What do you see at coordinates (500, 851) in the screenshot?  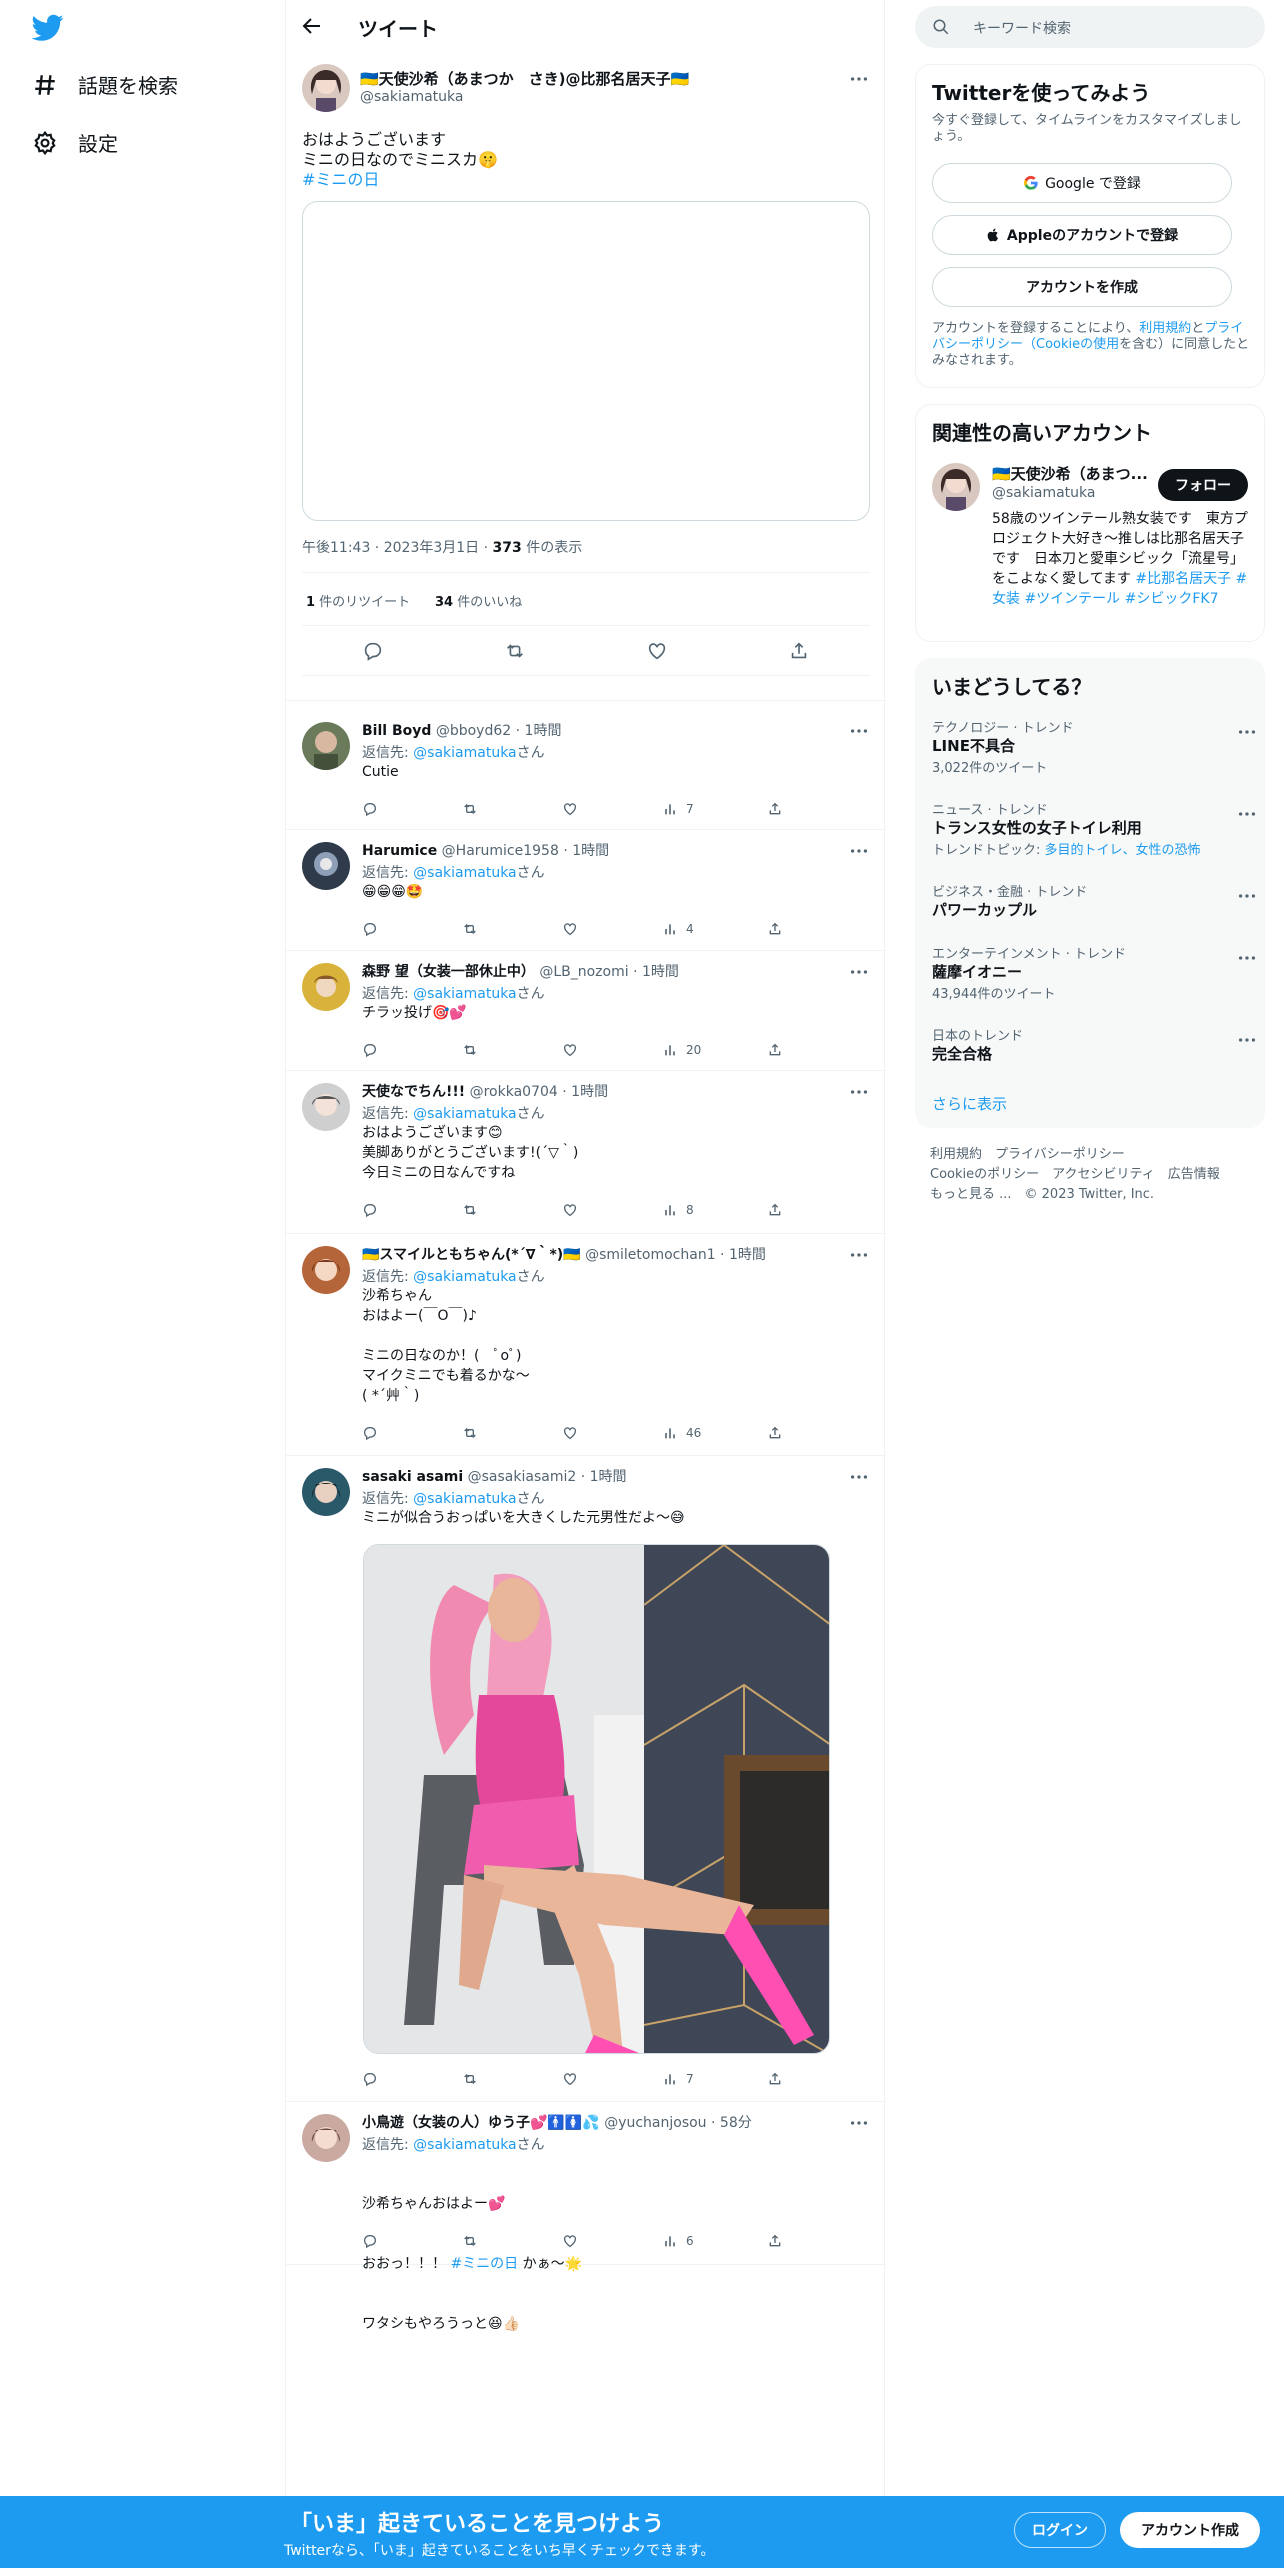 I see `reply-author-handle: @Harumice1958` at bounding box center [500, 851].